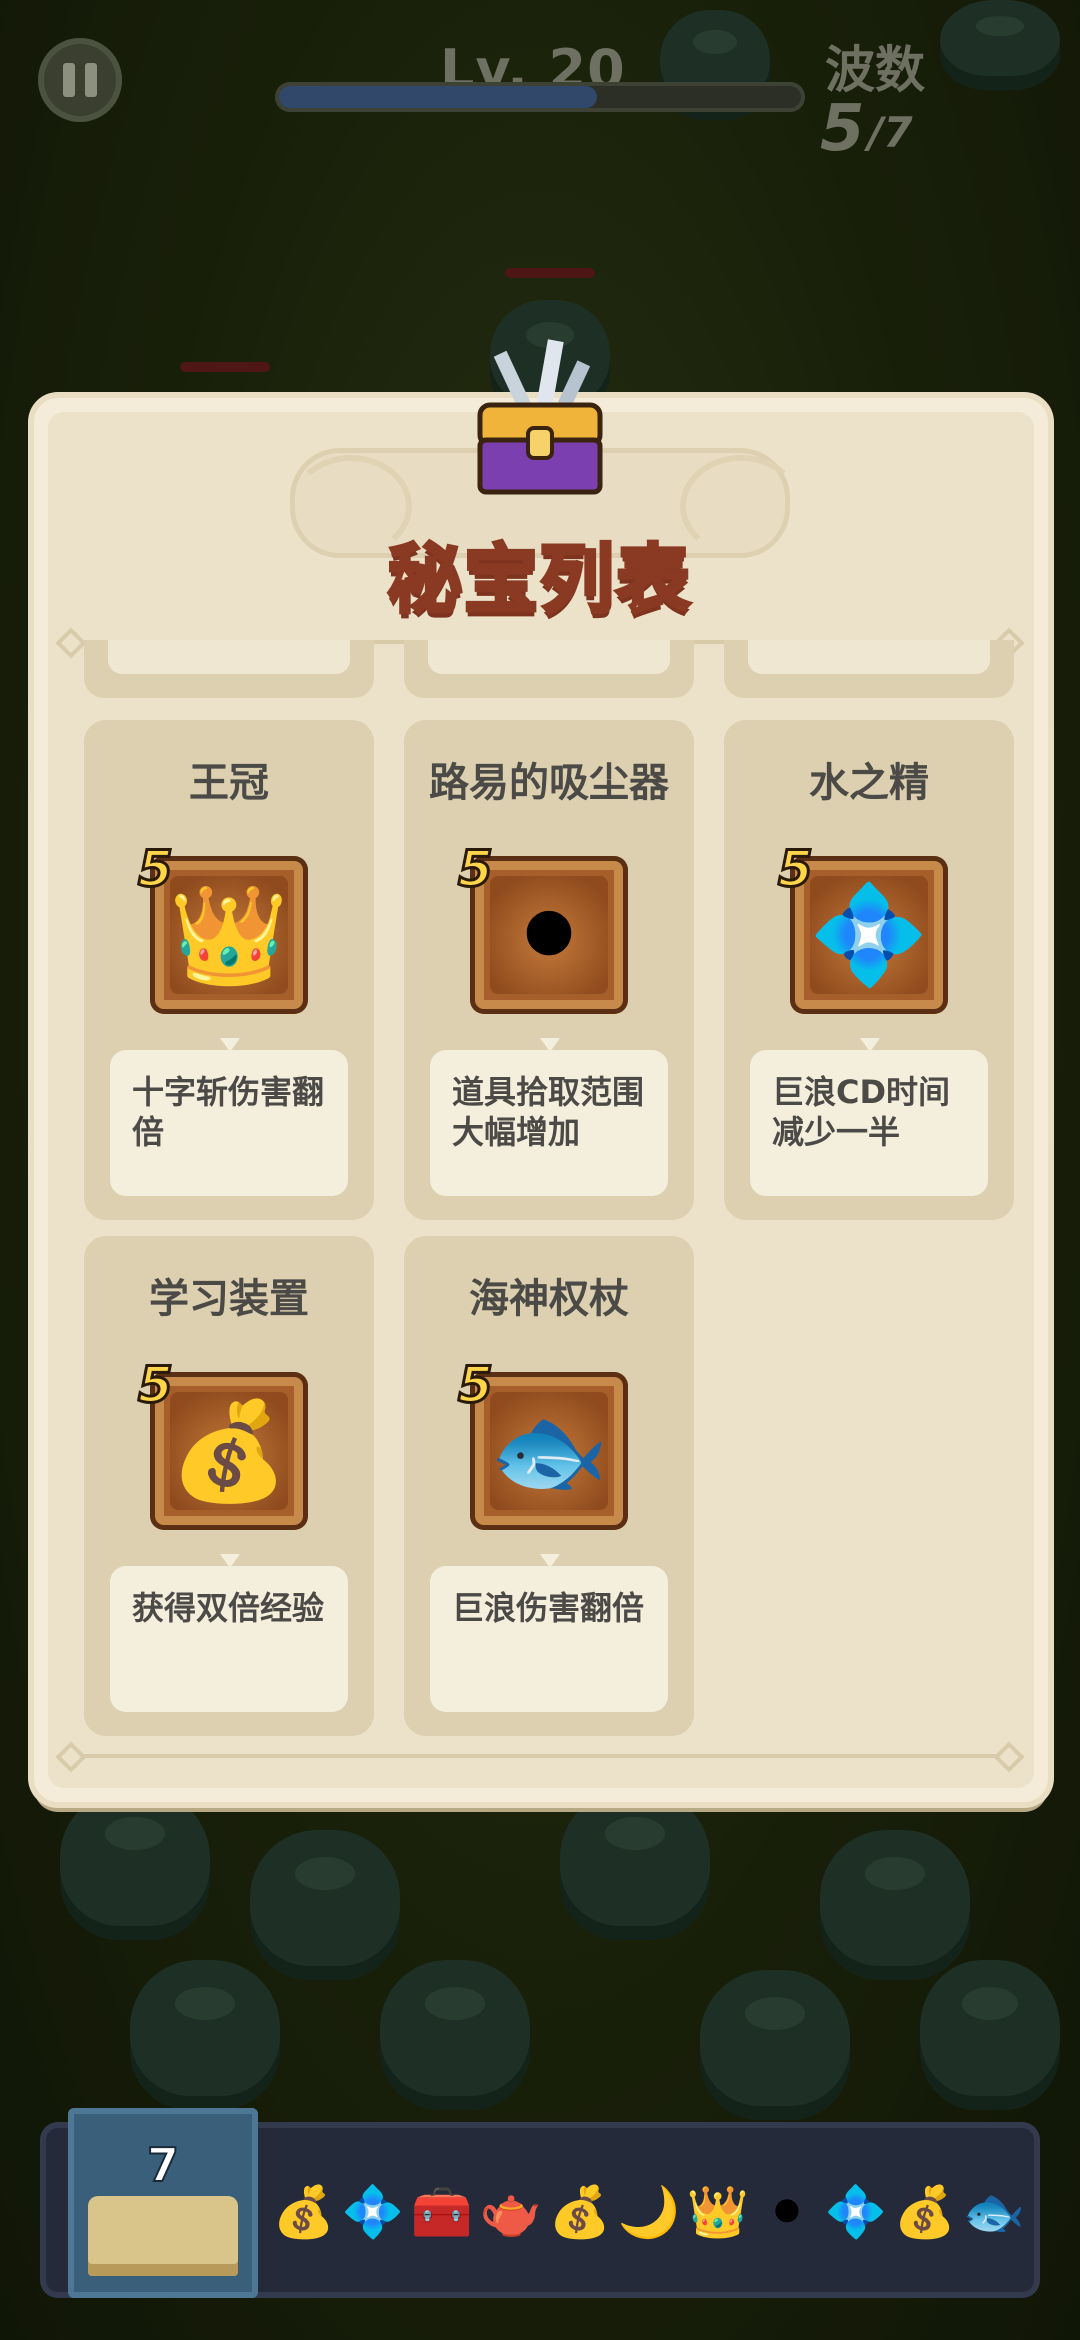 The width and height of the screenshot is (1080, 2340). Describe the element at coordinates (228, 1112) in the screenshot. I see `treasure-description: 十字斩伤害翻倍` at that location.